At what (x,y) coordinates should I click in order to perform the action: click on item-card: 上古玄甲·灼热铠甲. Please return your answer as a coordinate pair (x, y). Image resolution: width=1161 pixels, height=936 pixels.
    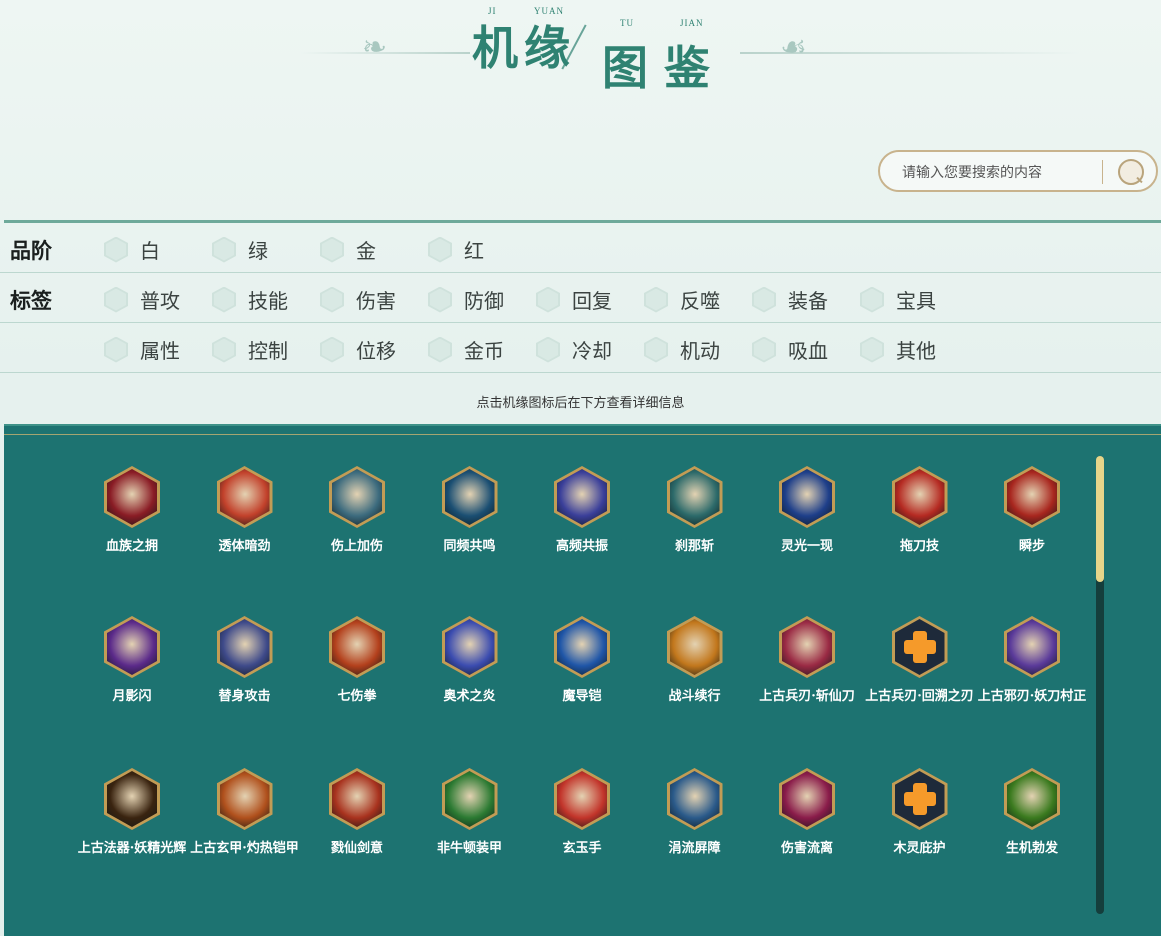
    Looking at the image, I should click on (245, 813).